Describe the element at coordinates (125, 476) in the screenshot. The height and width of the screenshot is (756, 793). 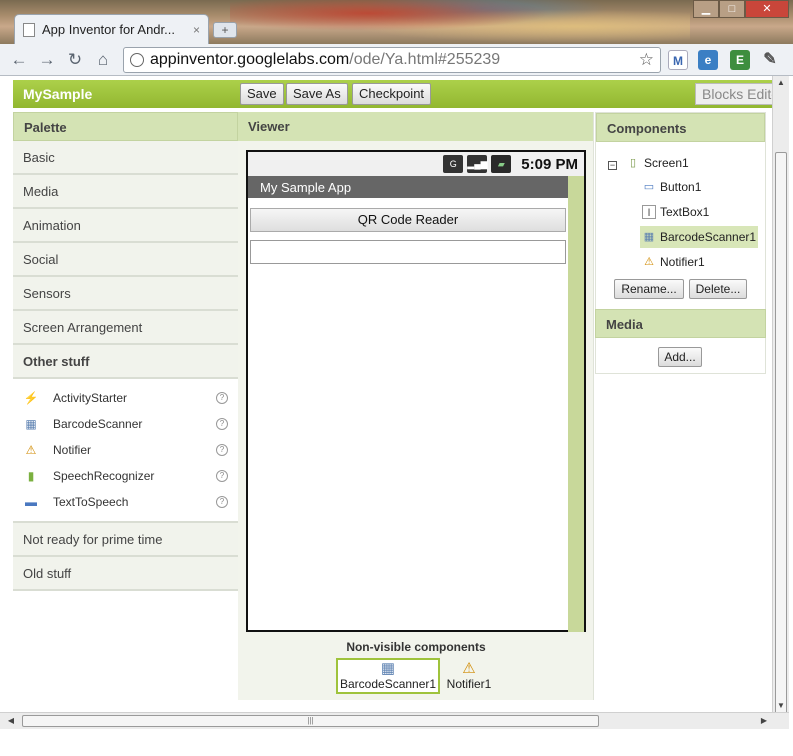
I see `palette-item-speechrecognizer: ▮ SpeechRecognizer ?` at that location.